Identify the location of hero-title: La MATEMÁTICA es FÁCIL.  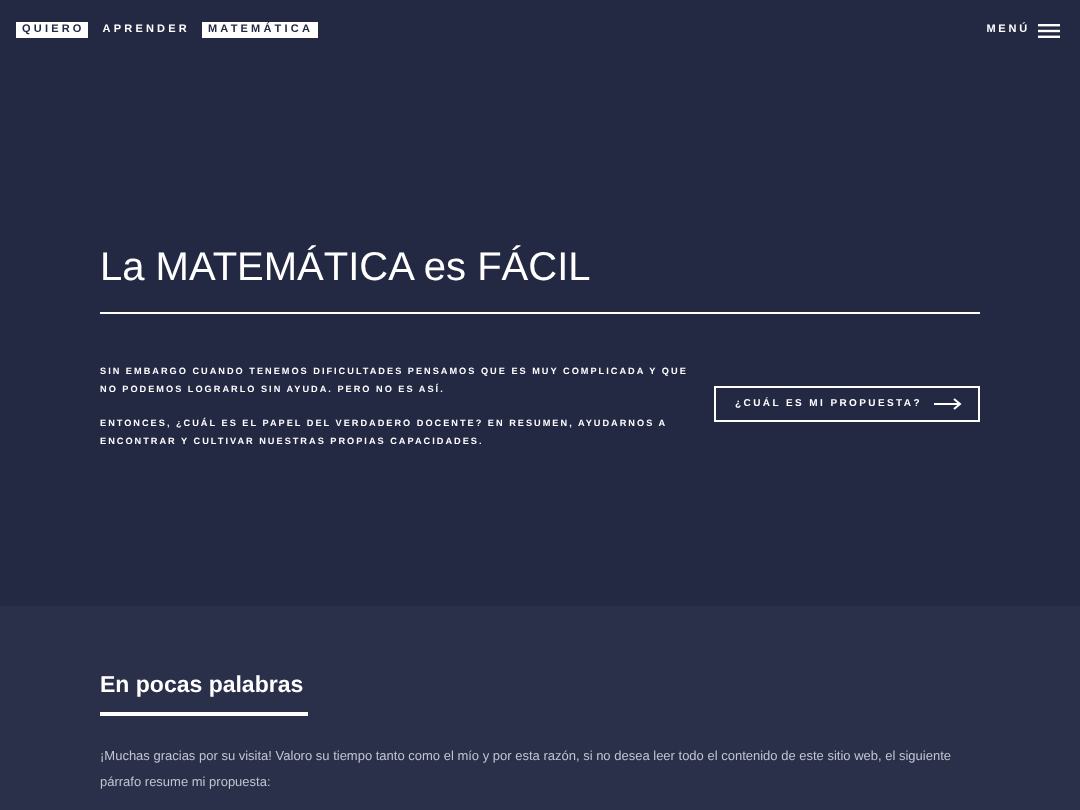
(540, 280).